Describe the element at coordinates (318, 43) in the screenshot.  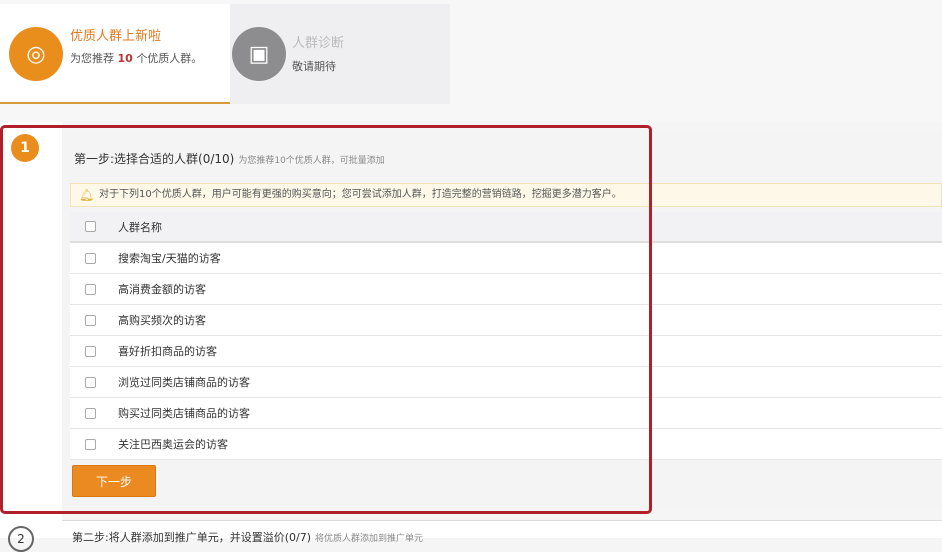
I see `card-title: 人群诊断` at that location.